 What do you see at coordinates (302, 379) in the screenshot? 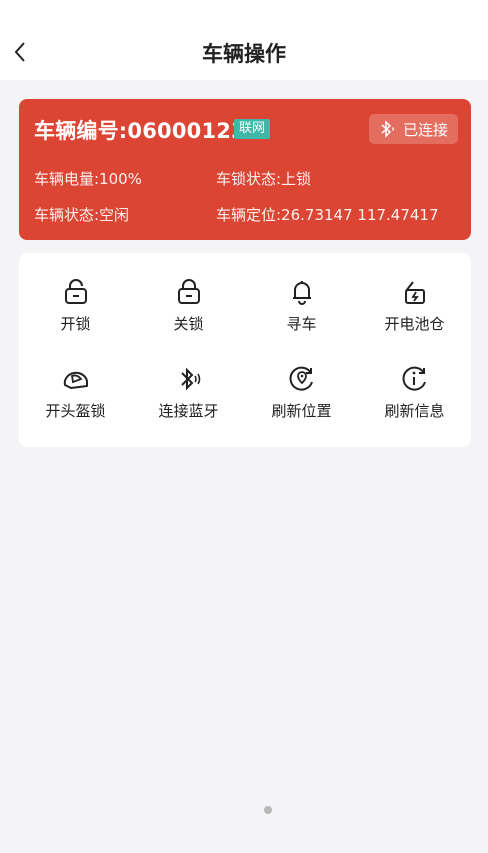
I see `refresh-location-icon` at bounding box center [302, 379].